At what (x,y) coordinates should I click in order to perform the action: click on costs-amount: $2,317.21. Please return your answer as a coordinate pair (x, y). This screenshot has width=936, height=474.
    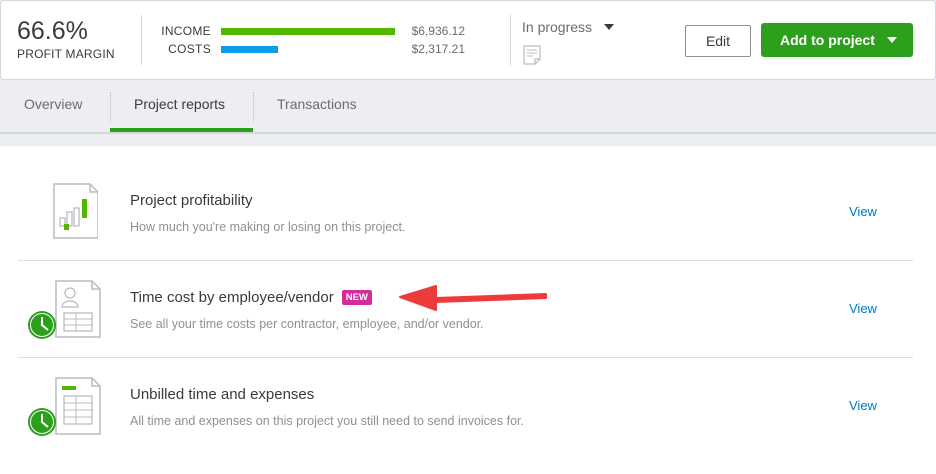
    Looking at the image, I should click on (438, 49).